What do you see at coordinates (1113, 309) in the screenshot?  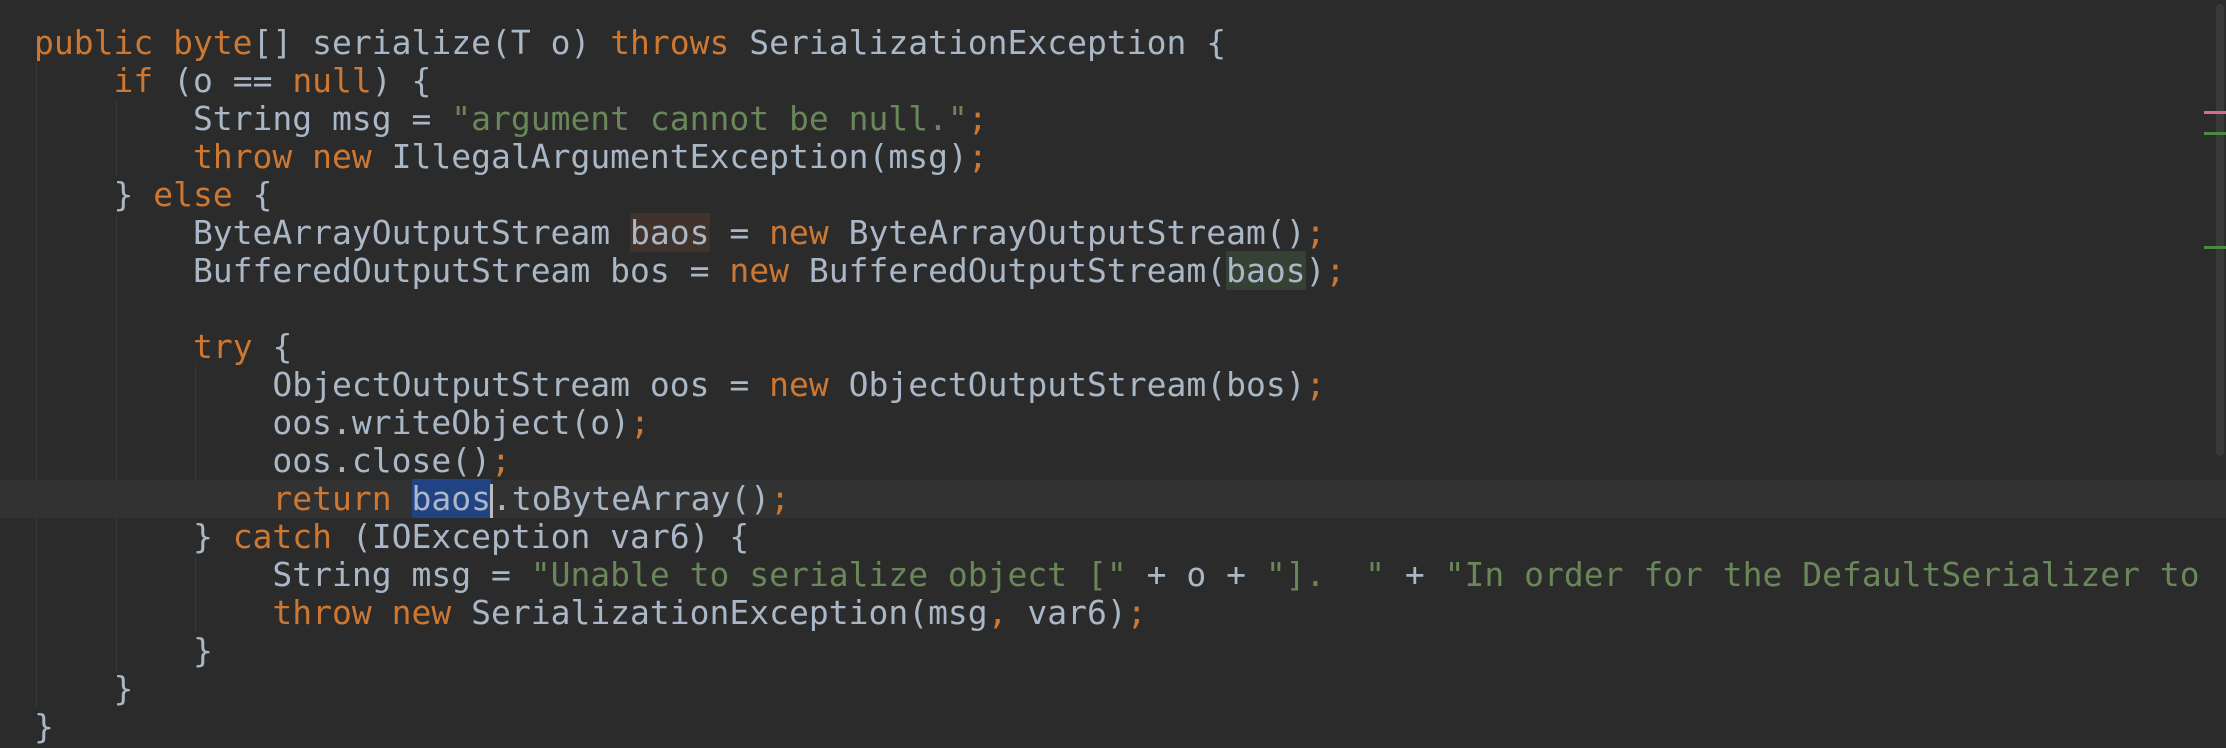 I see `code-line` at bounding box center [1113, 309].